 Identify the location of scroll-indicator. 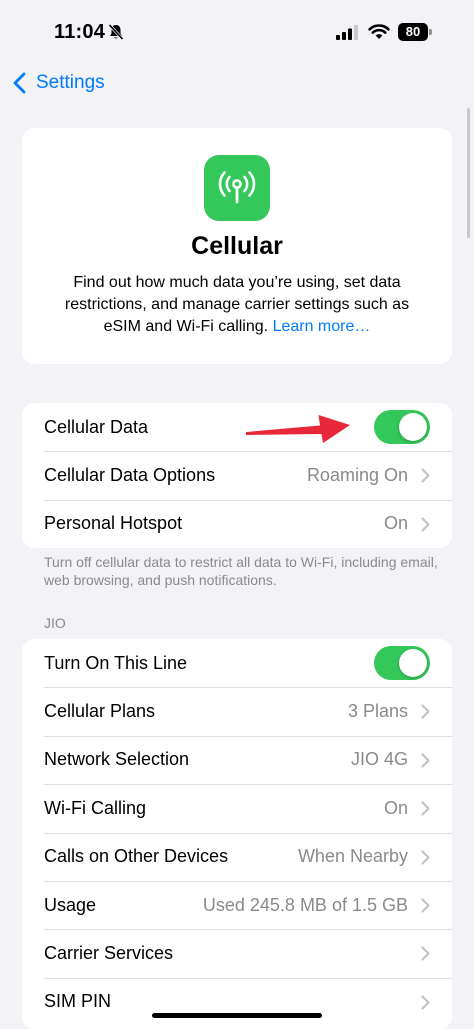
(468, 173).